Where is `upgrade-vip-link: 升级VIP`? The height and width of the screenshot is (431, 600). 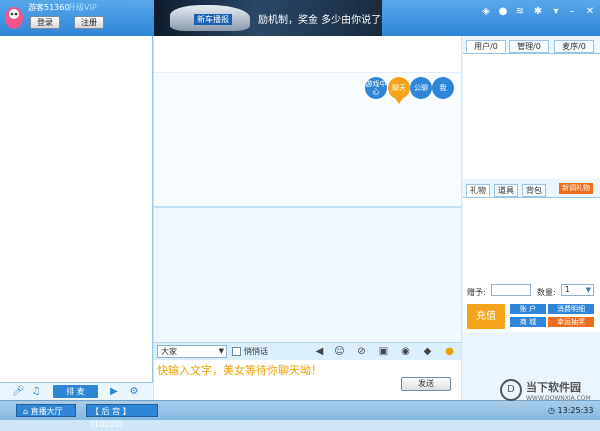
upgrade-vip-link: 升级VIP is located at coordinates (82, 7).